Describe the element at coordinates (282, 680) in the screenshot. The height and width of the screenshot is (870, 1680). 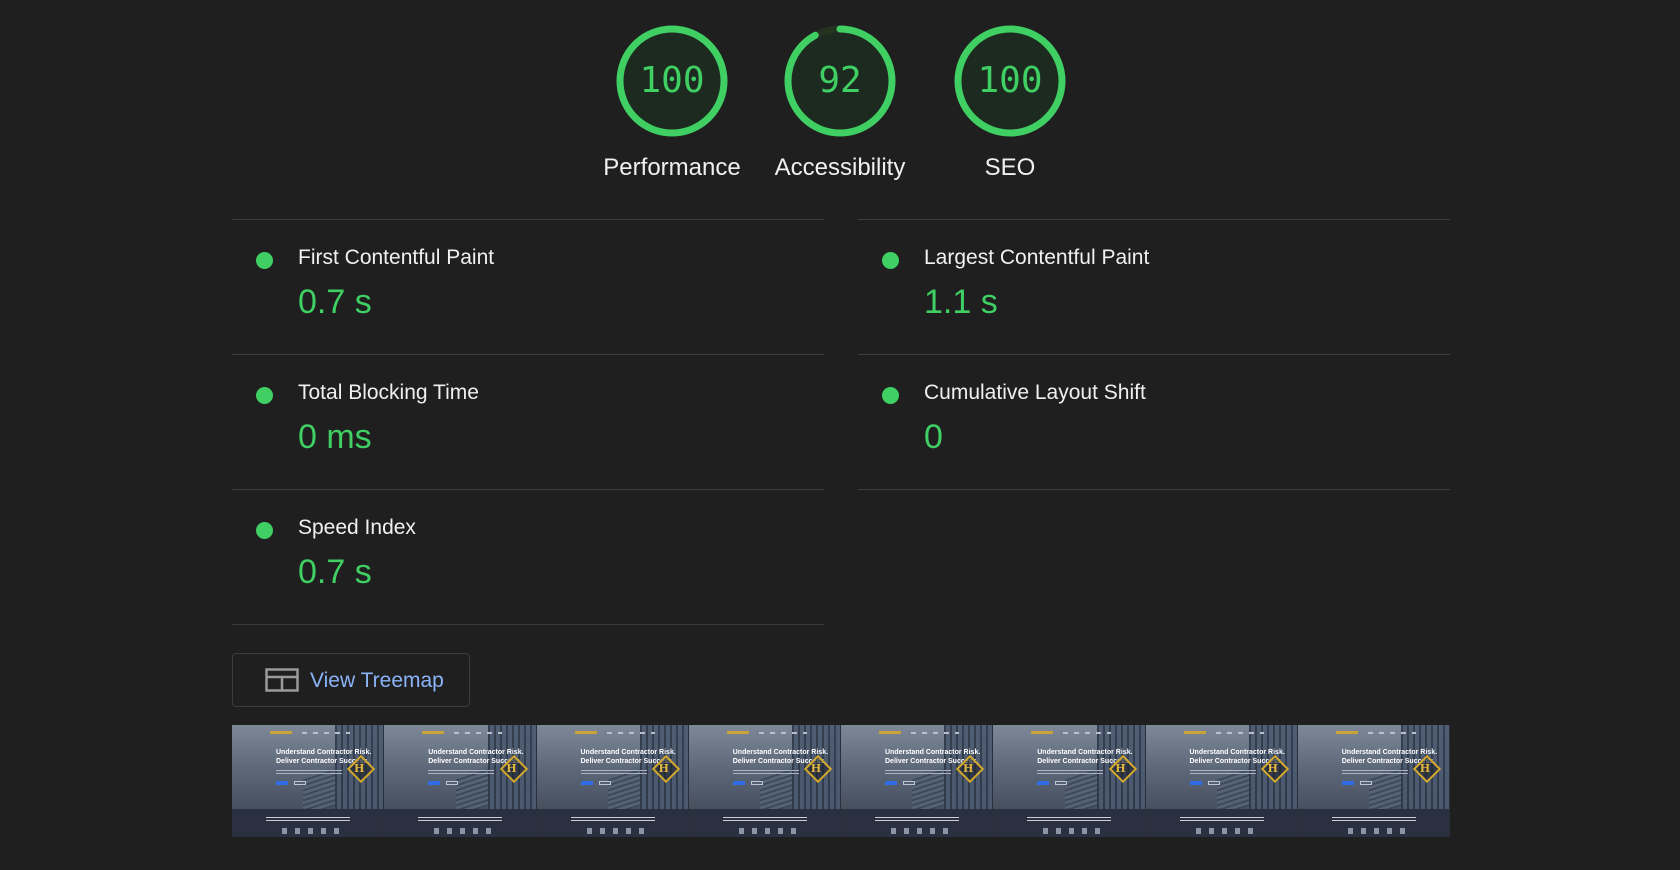
I see `treemap-icon` at that location.